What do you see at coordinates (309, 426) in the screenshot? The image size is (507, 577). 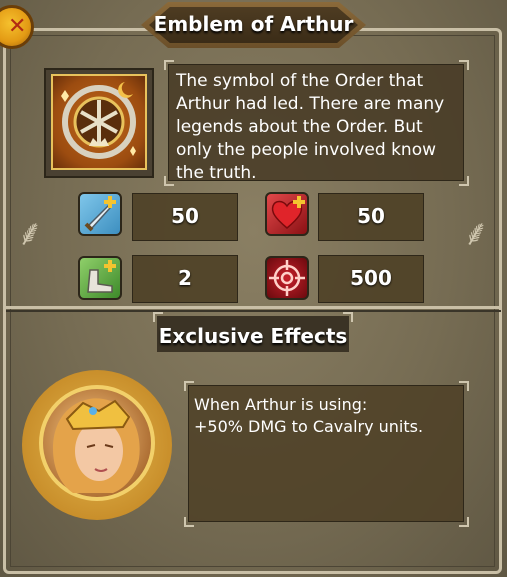 I see `effect-line-2: +50% DMG to Cavalry units.` at bounding box center [309, 426].